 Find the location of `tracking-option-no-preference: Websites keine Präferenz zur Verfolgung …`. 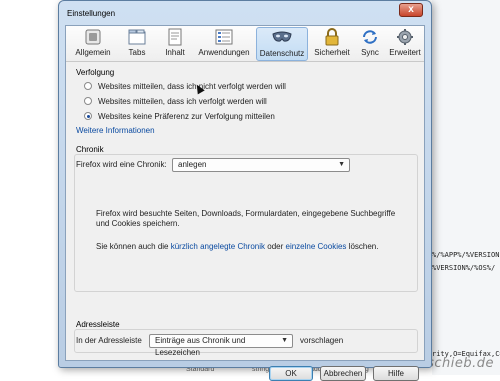

tracking-option-no-preference: Websites keine Präferenz zur Verfolgung … is located at coordinates (179, 116).